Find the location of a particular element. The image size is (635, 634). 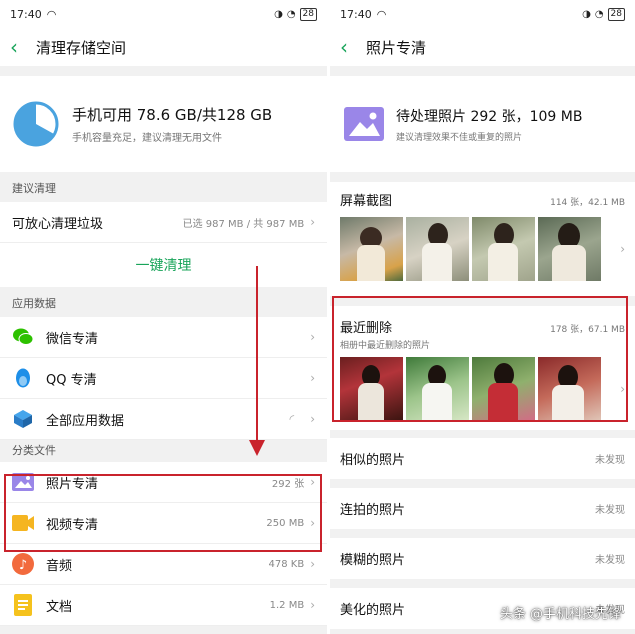

list-item-blurry: 模糊的照片 未发现 is located at coordinates (482, 558).